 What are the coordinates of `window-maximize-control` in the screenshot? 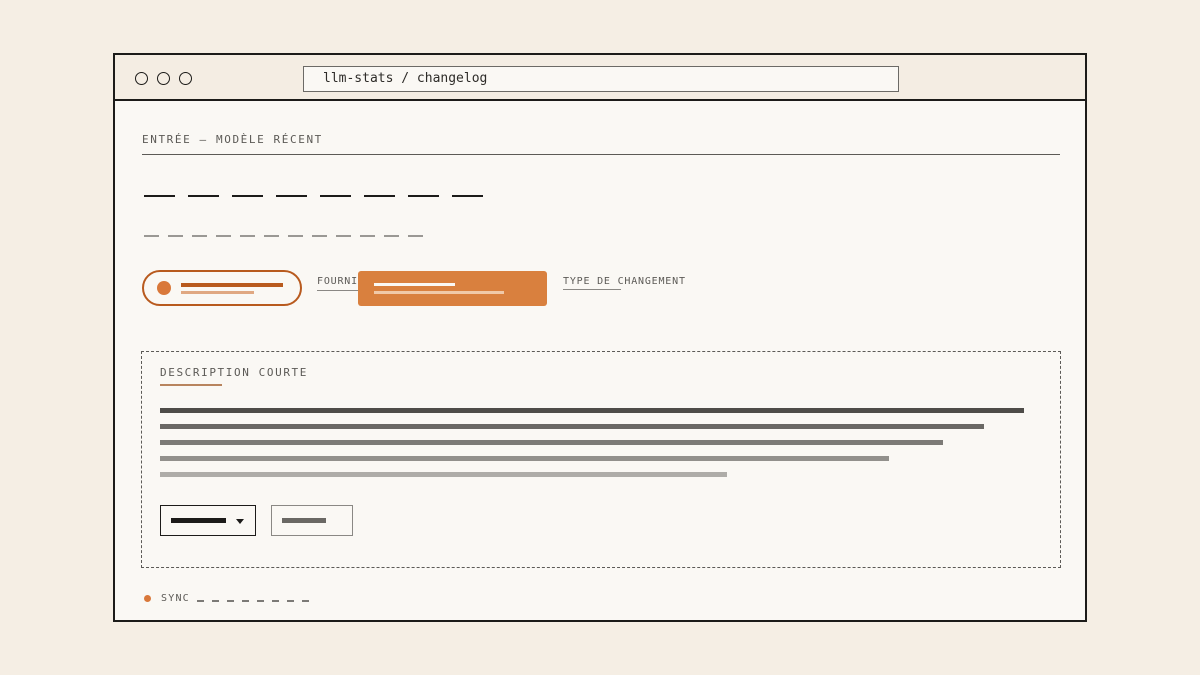 It's located at (185, 78).